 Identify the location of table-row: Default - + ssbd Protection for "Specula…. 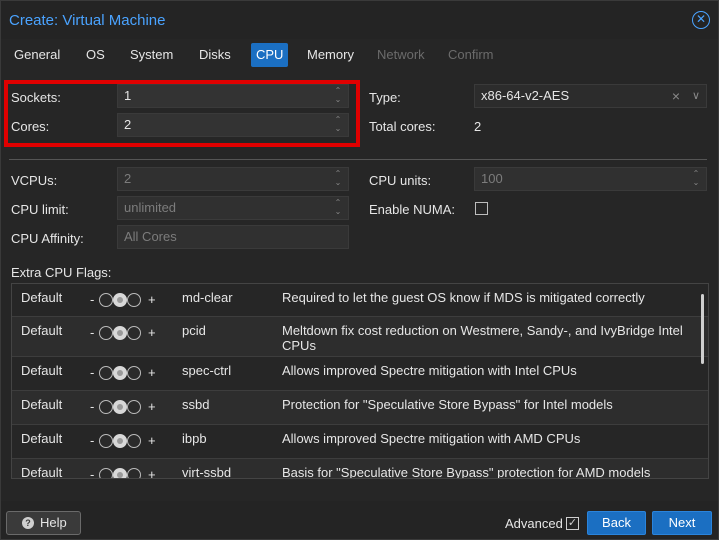
(360, 408).